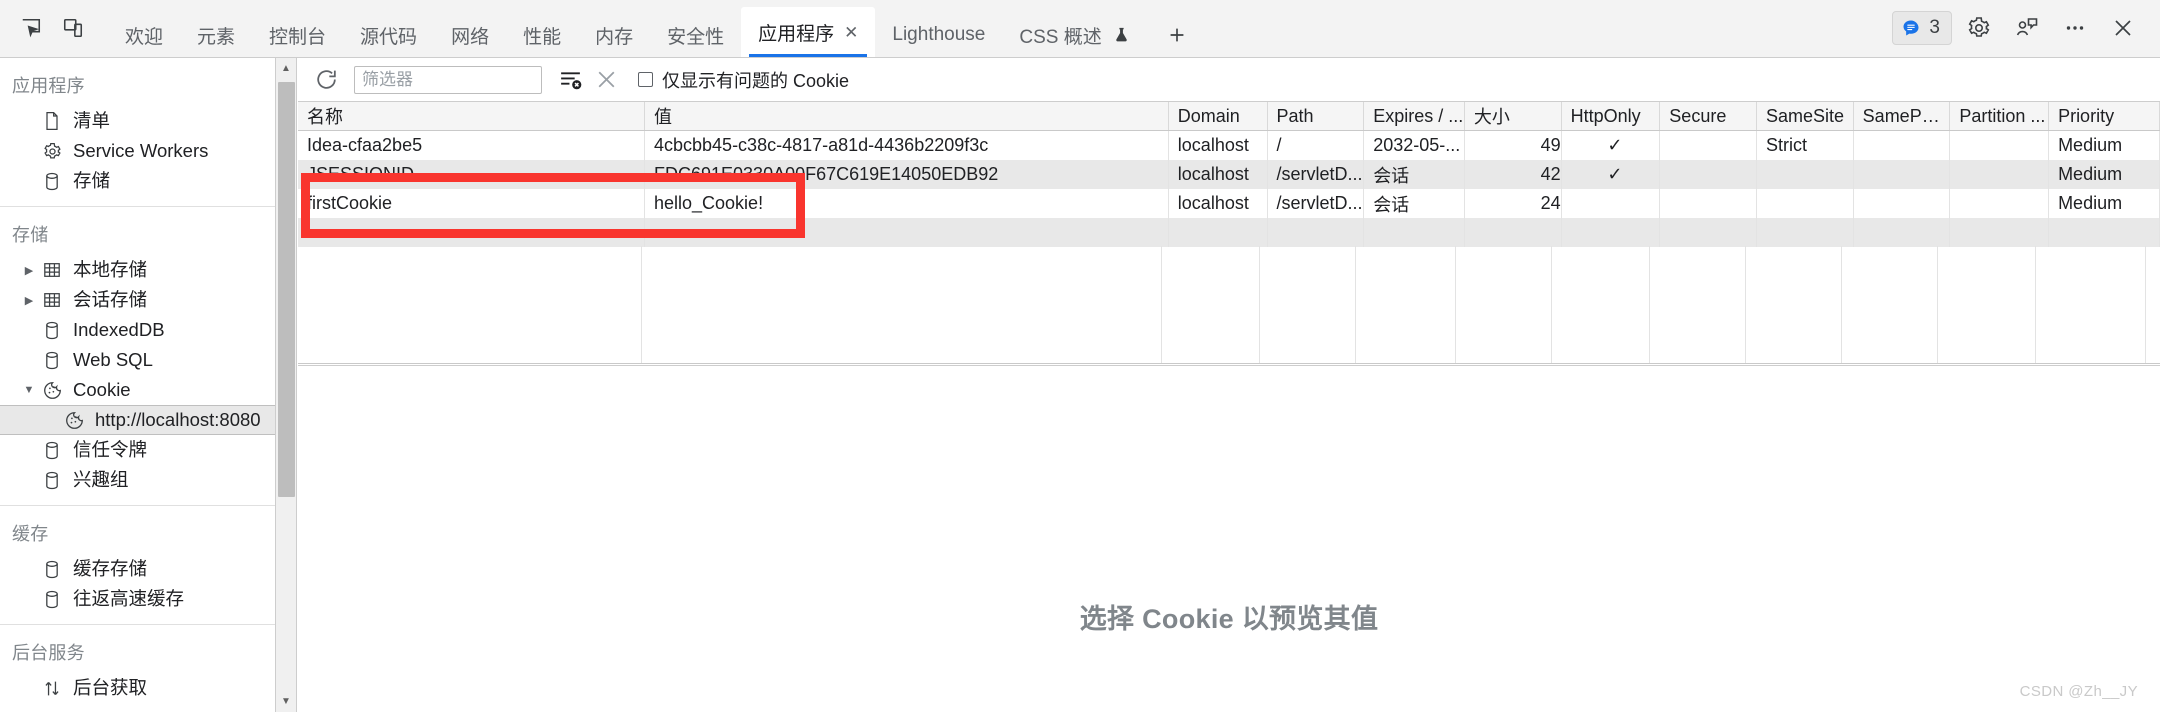 Image resolution: width=2160 pixels, height=712 pixels. Describe the element at coordinates (448, 79) in the screenshot. I see `search-input` at that location.